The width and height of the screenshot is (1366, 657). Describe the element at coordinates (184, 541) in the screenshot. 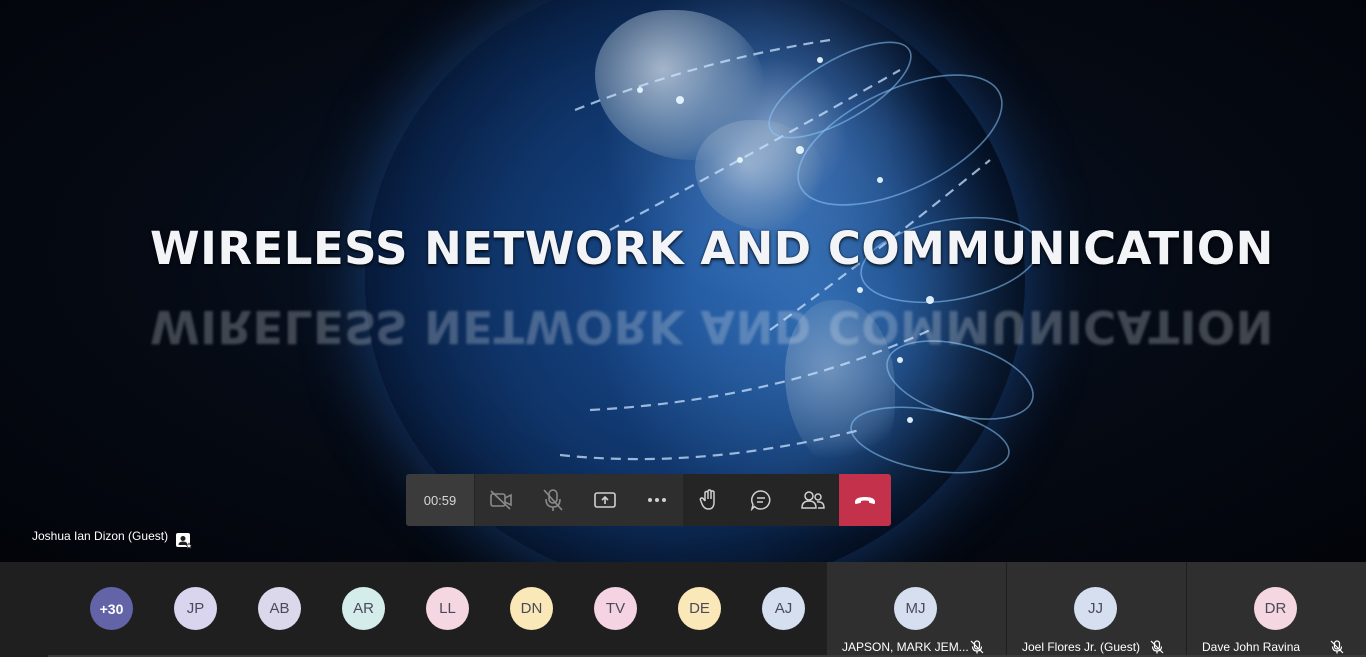

I see `presenter-badge-icon` at that location.